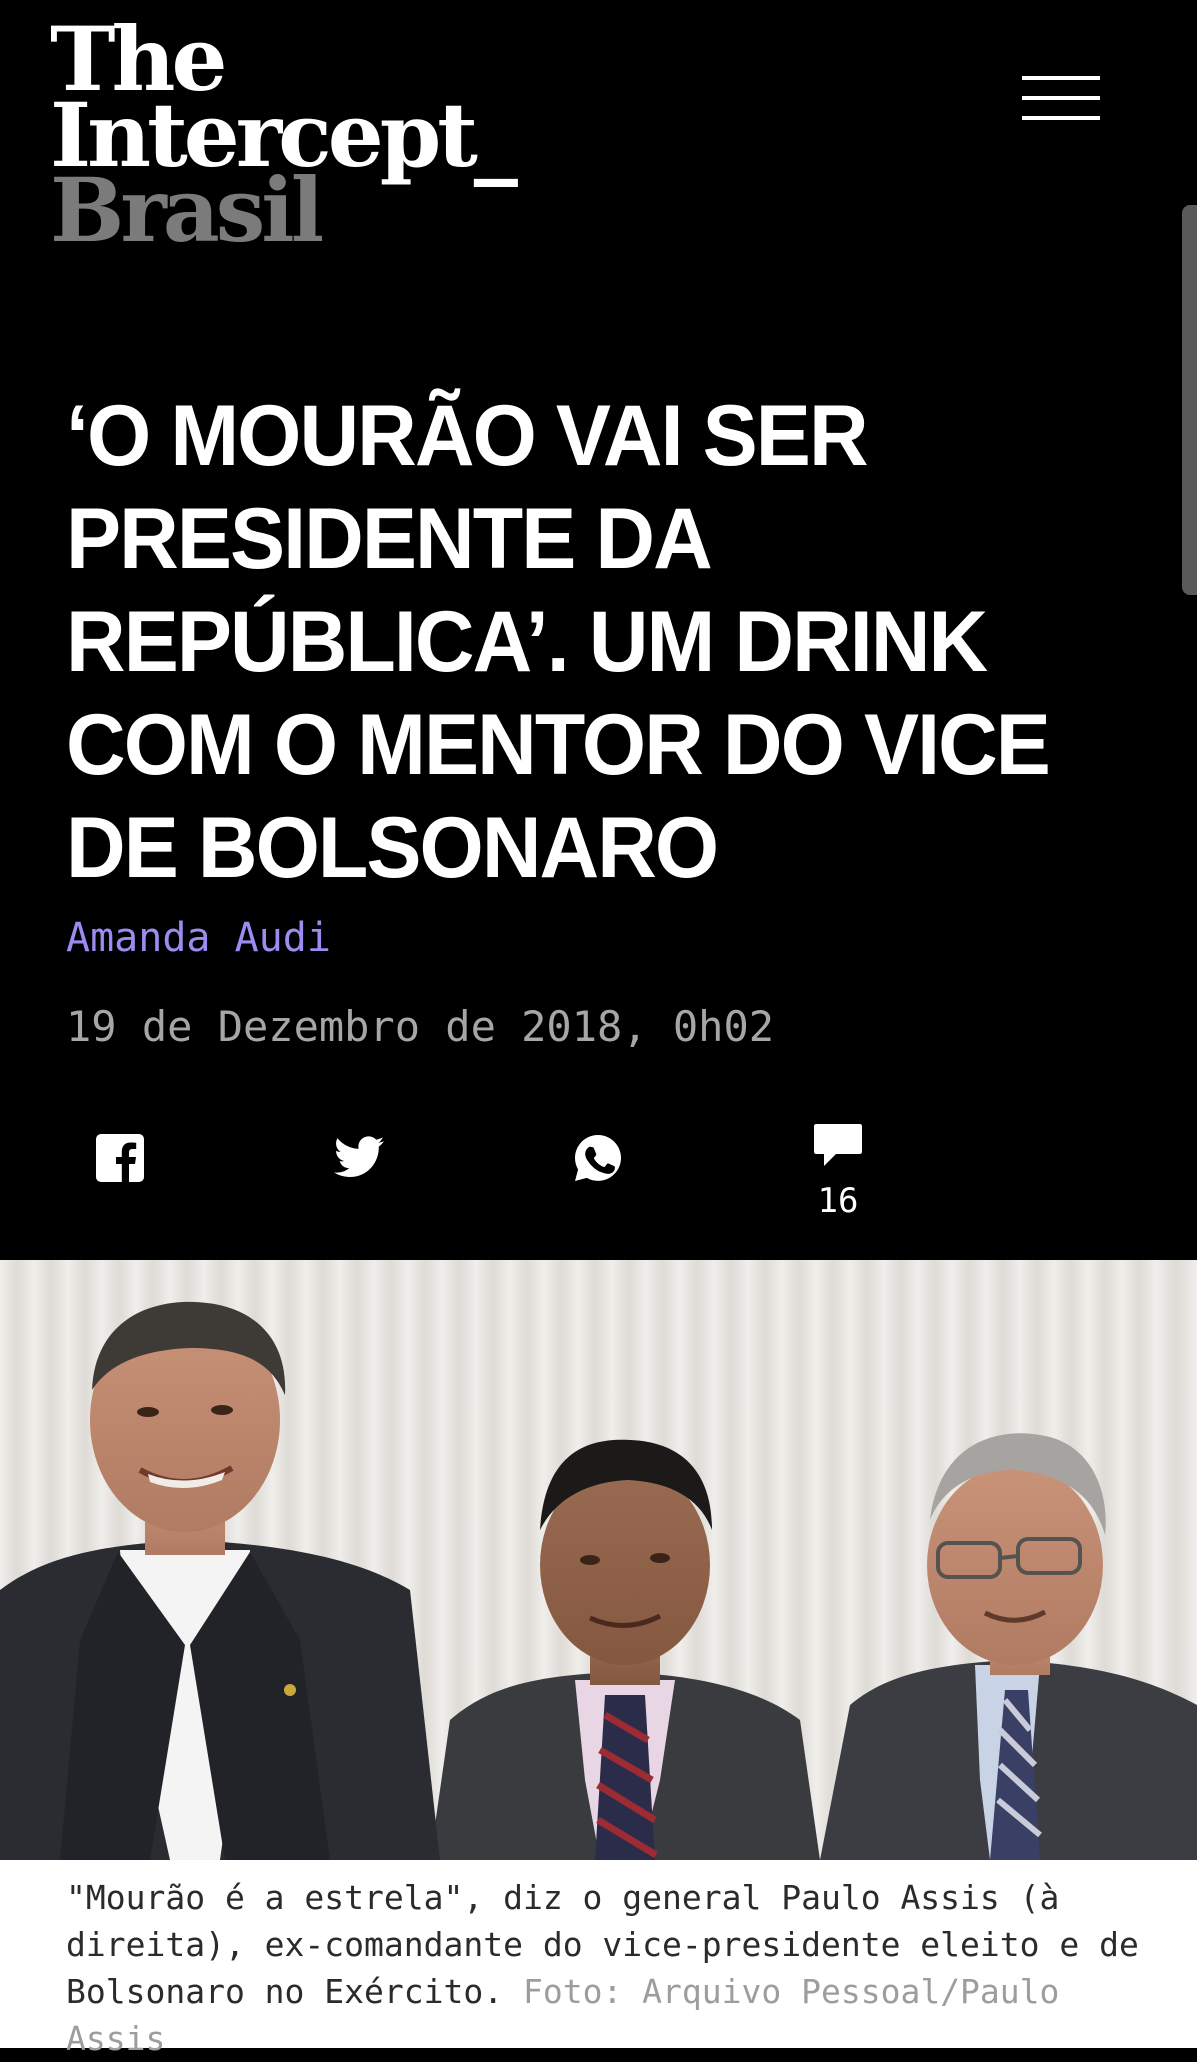 The width and height of the screenshot is (1197, 2062). I want to click on publish-date: 19 de Dezembro de 2018, 0h02, so click(420, 1026).